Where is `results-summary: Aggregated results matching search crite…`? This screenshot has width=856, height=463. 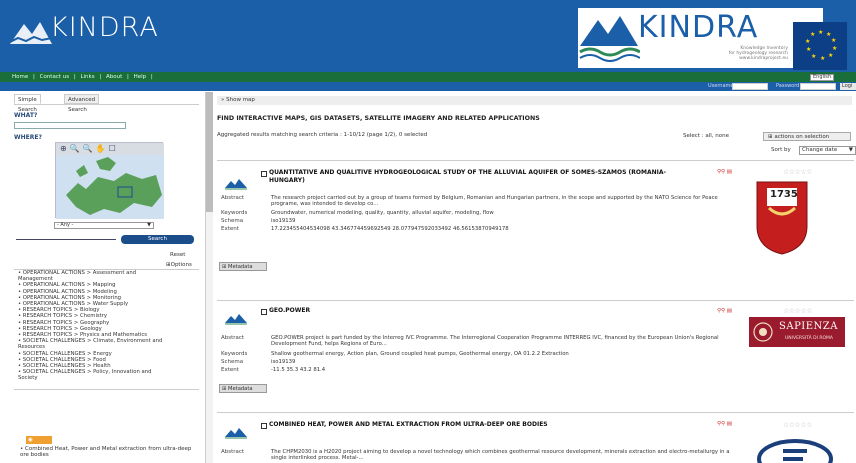
results-summary: Aggregated results matching search crite… is located at coordinates (322, 135).